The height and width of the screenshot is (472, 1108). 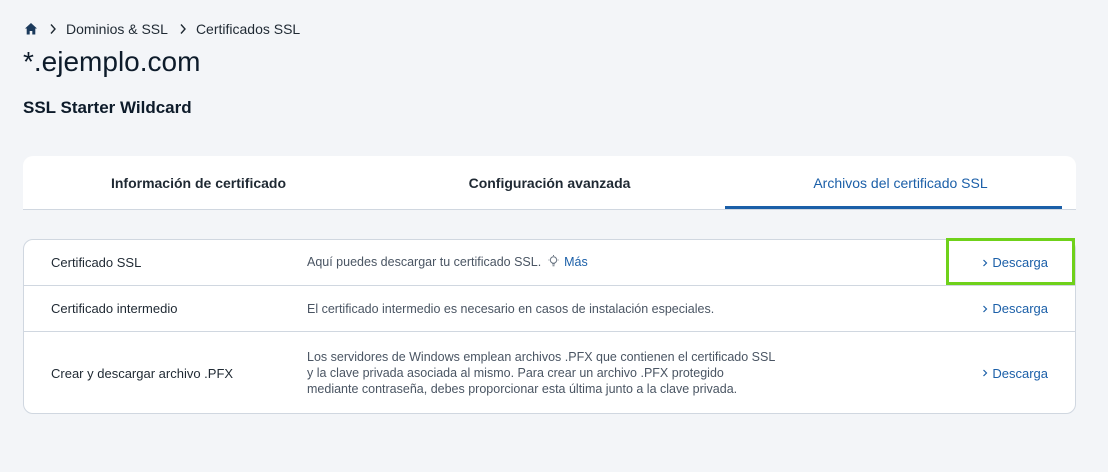 What do you see at coordinates (198, 182) in the screenshot?
I see `tab-informacion-certificado: Información de certificado` at bounding box center [198, 182].